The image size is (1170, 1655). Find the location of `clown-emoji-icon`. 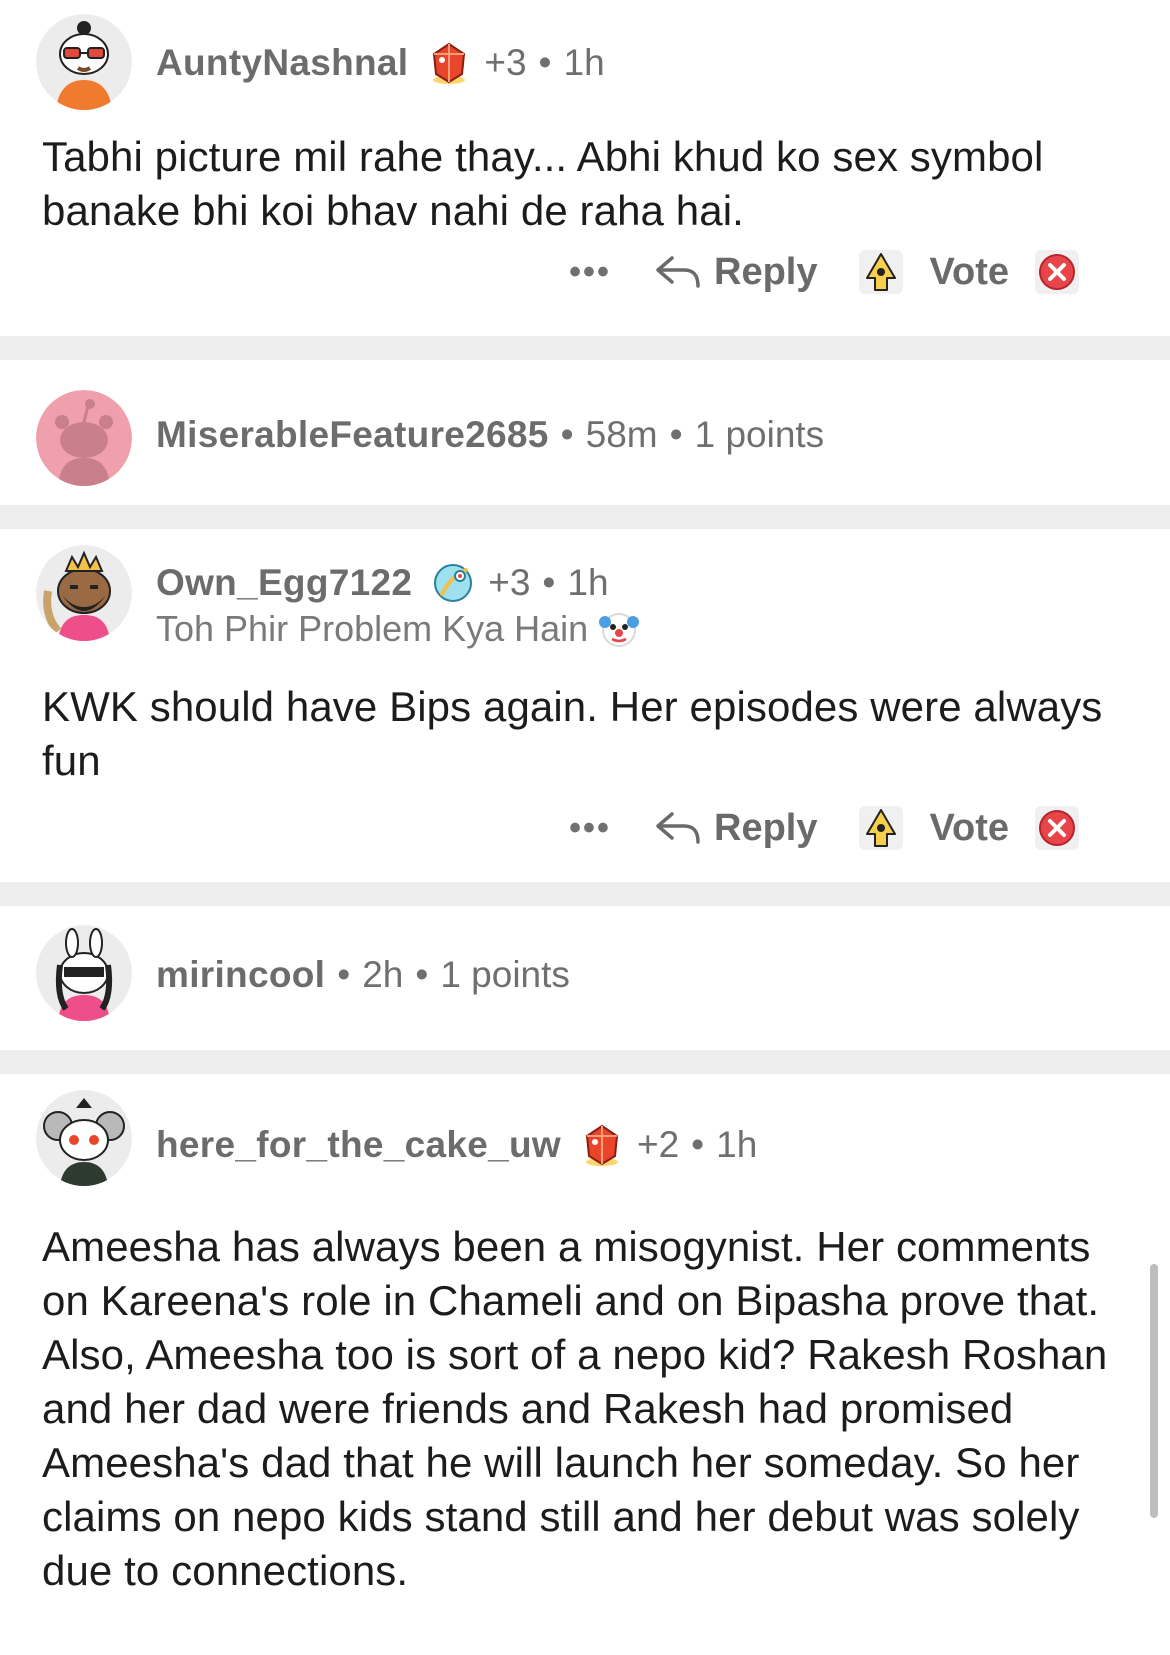

clown-emoji-icon is located at coordinates (619, 629).